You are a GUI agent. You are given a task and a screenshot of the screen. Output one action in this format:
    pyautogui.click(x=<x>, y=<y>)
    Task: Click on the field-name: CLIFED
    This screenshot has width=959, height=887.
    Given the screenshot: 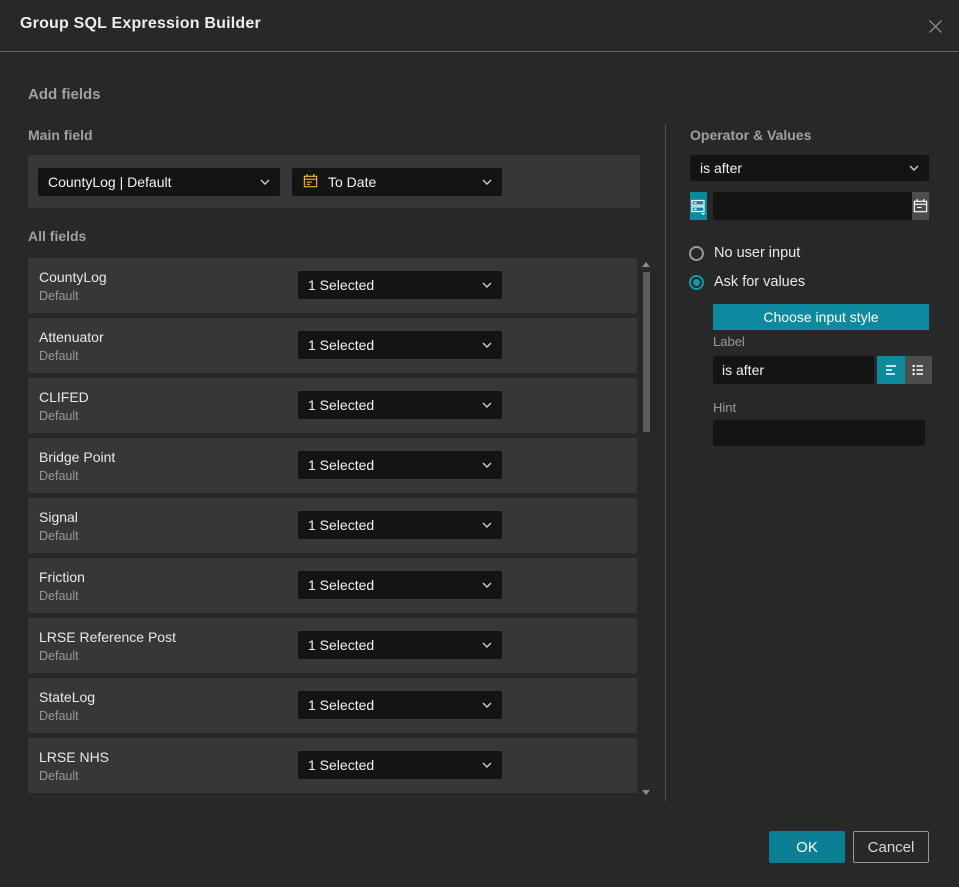 What is the action you would take?
    pyautogui.click(x=64, y=397)
    